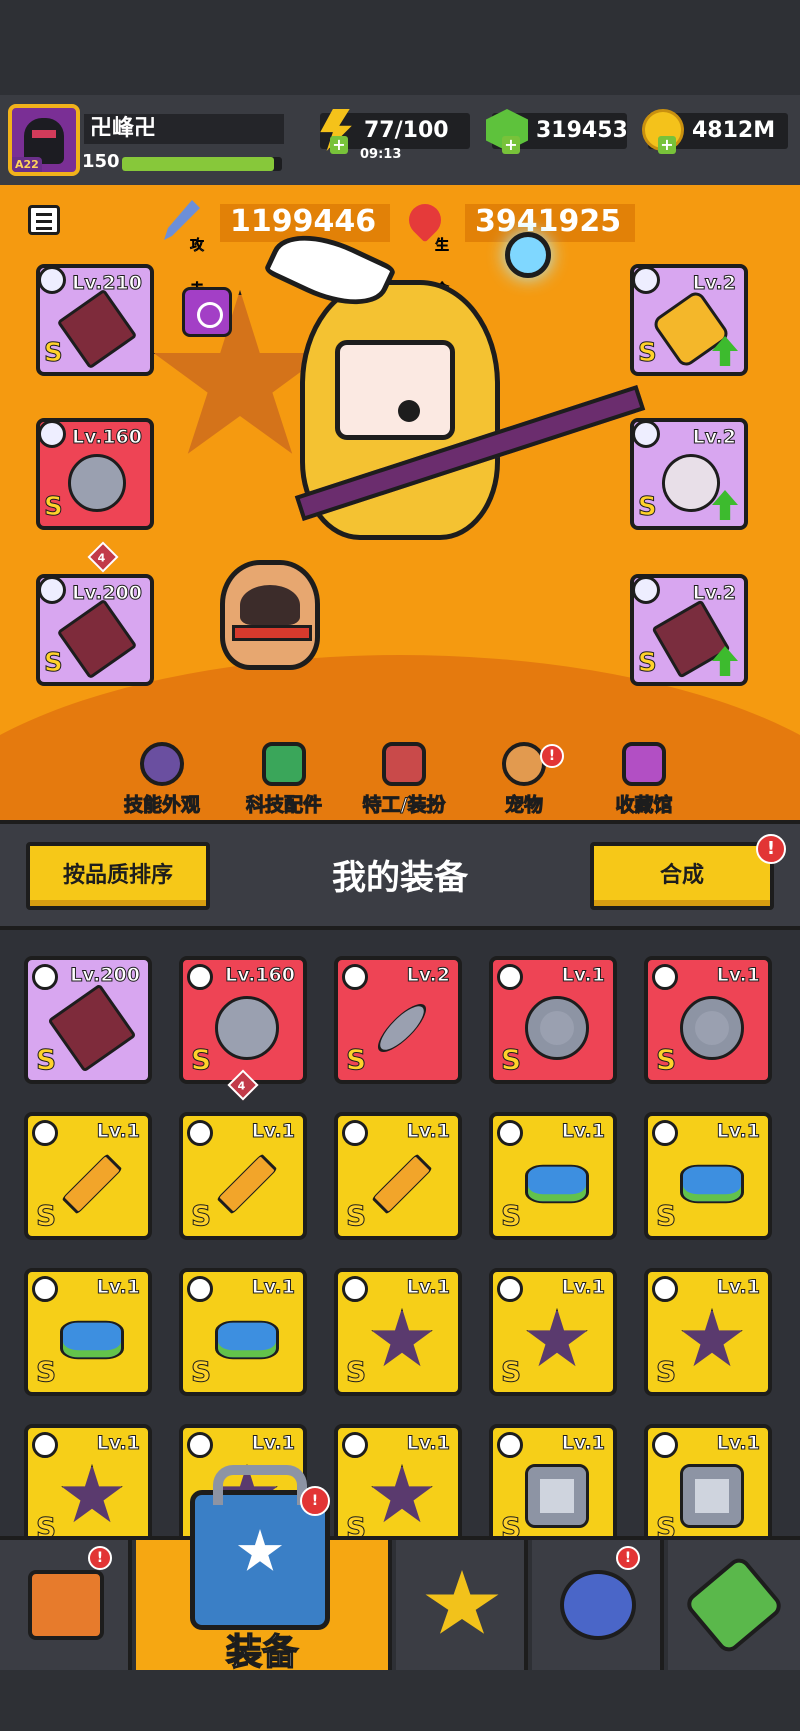  I want to click on equip-slot-armor: Lv.2 S, so click(689, 320).